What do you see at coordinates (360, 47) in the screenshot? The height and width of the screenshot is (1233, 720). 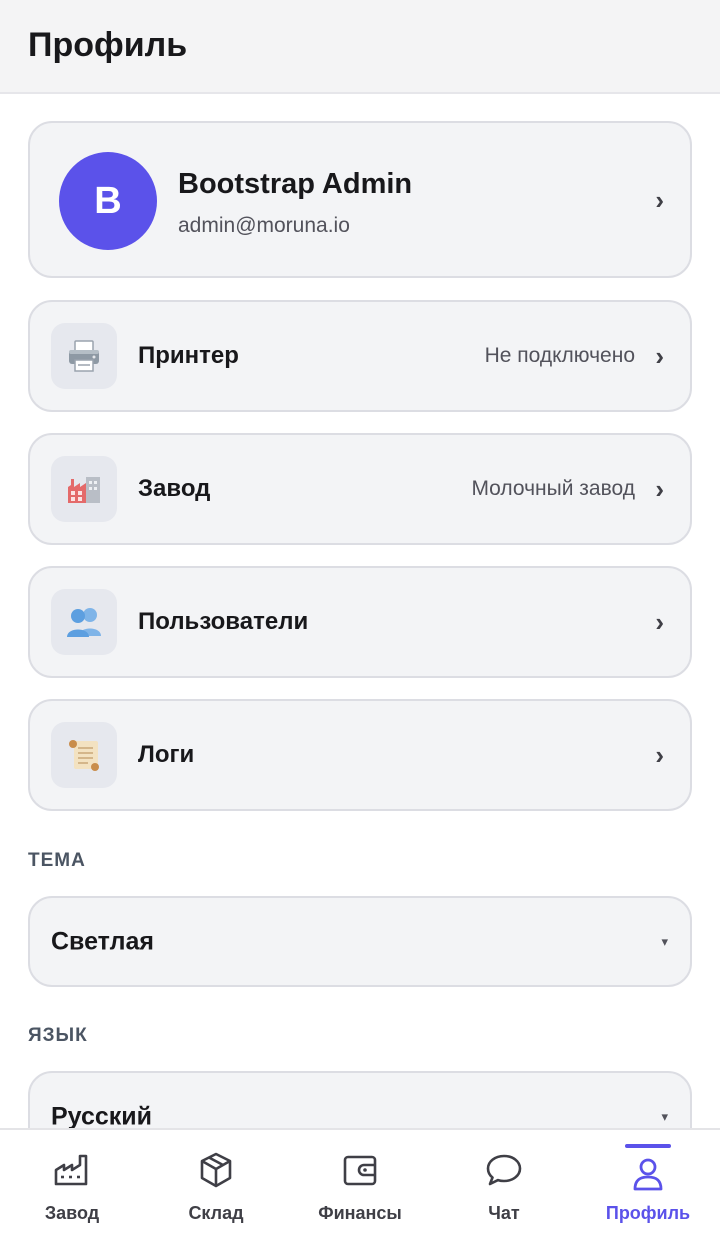 I see `app-header: Профиль` at bounding box center [360, 47].